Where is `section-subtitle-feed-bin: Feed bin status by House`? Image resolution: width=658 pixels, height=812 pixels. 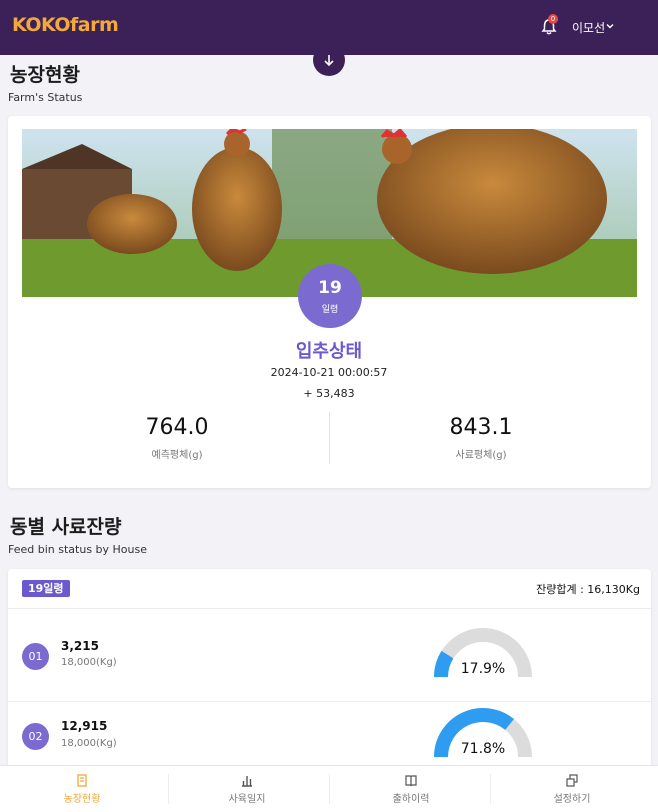 section-subtitle-feed-bin: Feed bin status by House is located at coordinates (78, 549).